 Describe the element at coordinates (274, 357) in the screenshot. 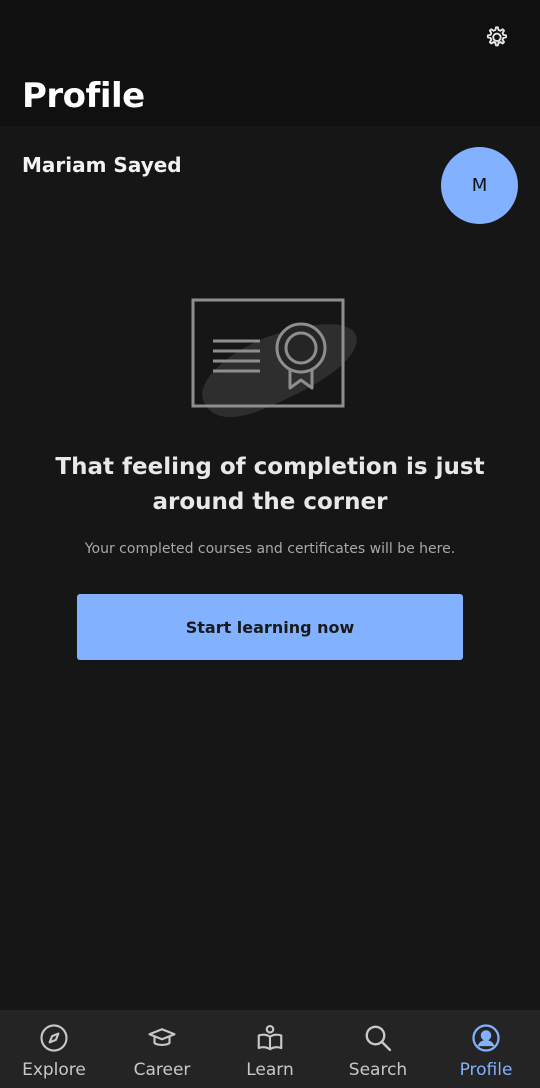

I see `certificate-icon` at that location.